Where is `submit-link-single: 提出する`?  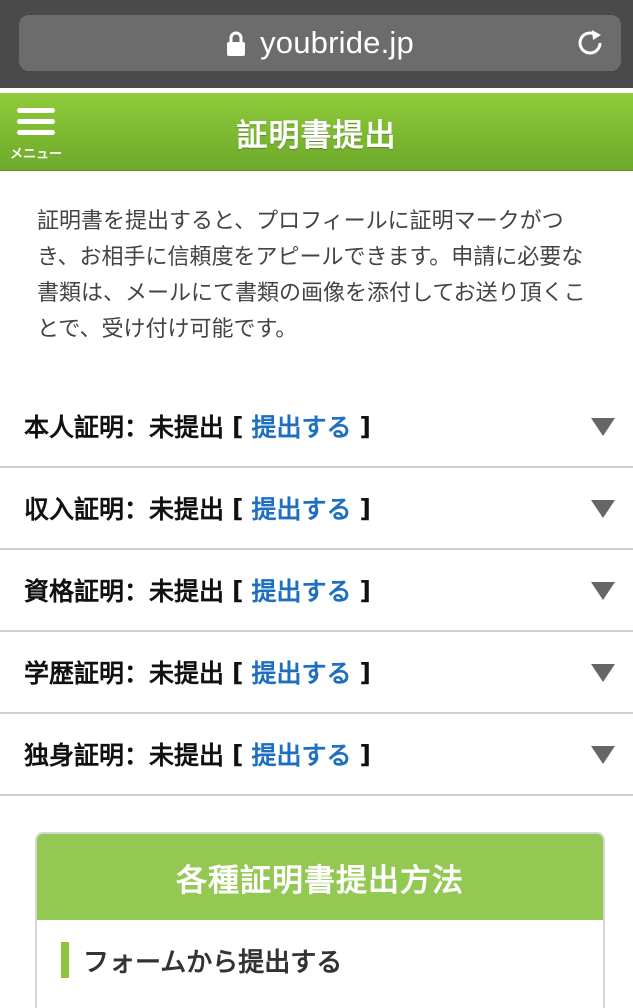 submit-link-single: 提出する is located at coordinates (301, 754).